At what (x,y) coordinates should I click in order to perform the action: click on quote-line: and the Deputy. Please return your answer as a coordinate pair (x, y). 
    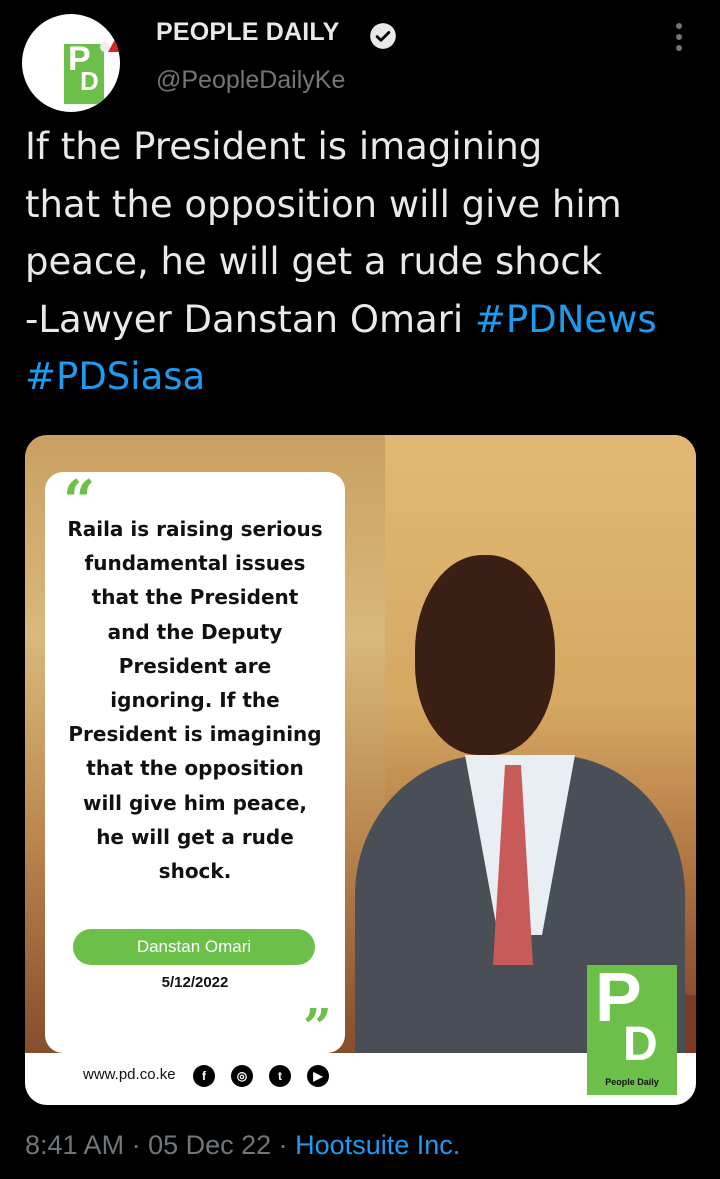
    Looking at the image, I should click on (195, 631).